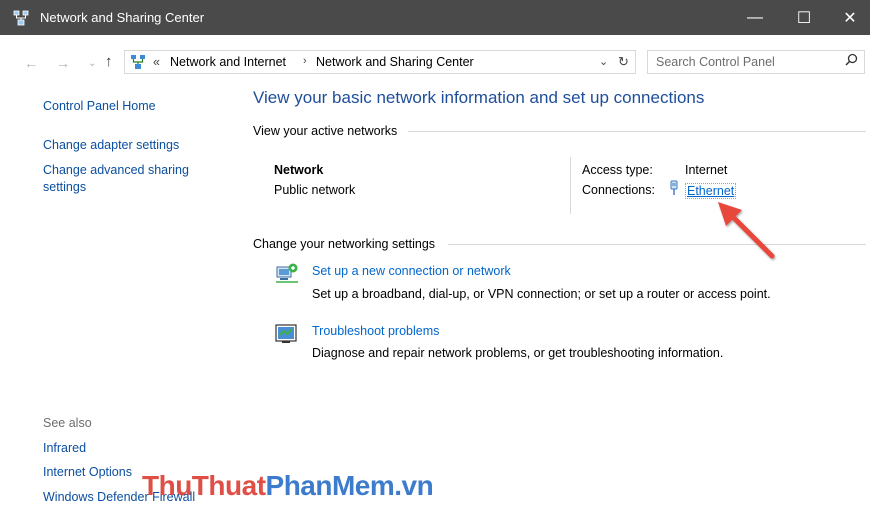 The width and height of the screenshot is (870, 523). I want to click on title-bar: Network and Sharing Center — ☐ ✕, so click(435, 17).